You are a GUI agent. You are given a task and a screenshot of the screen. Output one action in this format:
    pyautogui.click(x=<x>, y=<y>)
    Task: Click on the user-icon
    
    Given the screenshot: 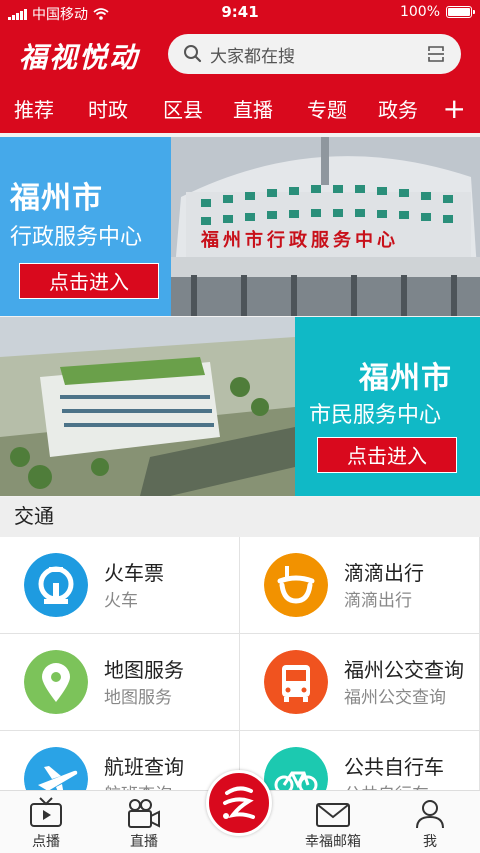 What is the action you would take?
    pyautogui.click(x=430, y=814)
    